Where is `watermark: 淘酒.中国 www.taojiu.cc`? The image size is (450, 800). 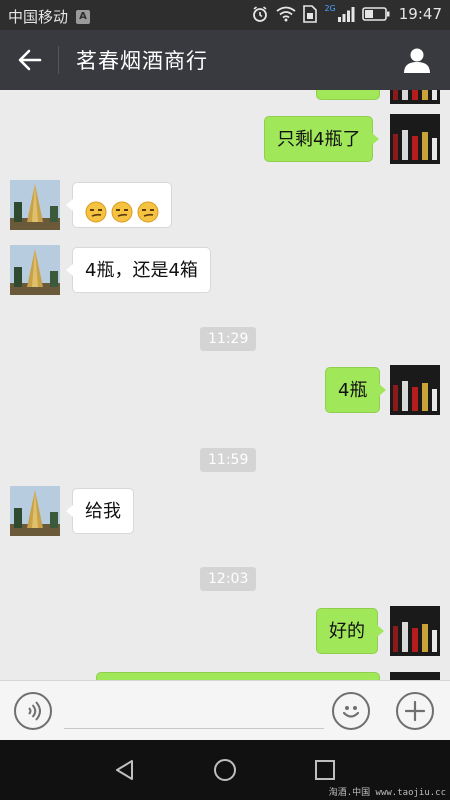
watermark: 淘酒.中国 www.taojiu.cc is located at coordinates (387, 793).